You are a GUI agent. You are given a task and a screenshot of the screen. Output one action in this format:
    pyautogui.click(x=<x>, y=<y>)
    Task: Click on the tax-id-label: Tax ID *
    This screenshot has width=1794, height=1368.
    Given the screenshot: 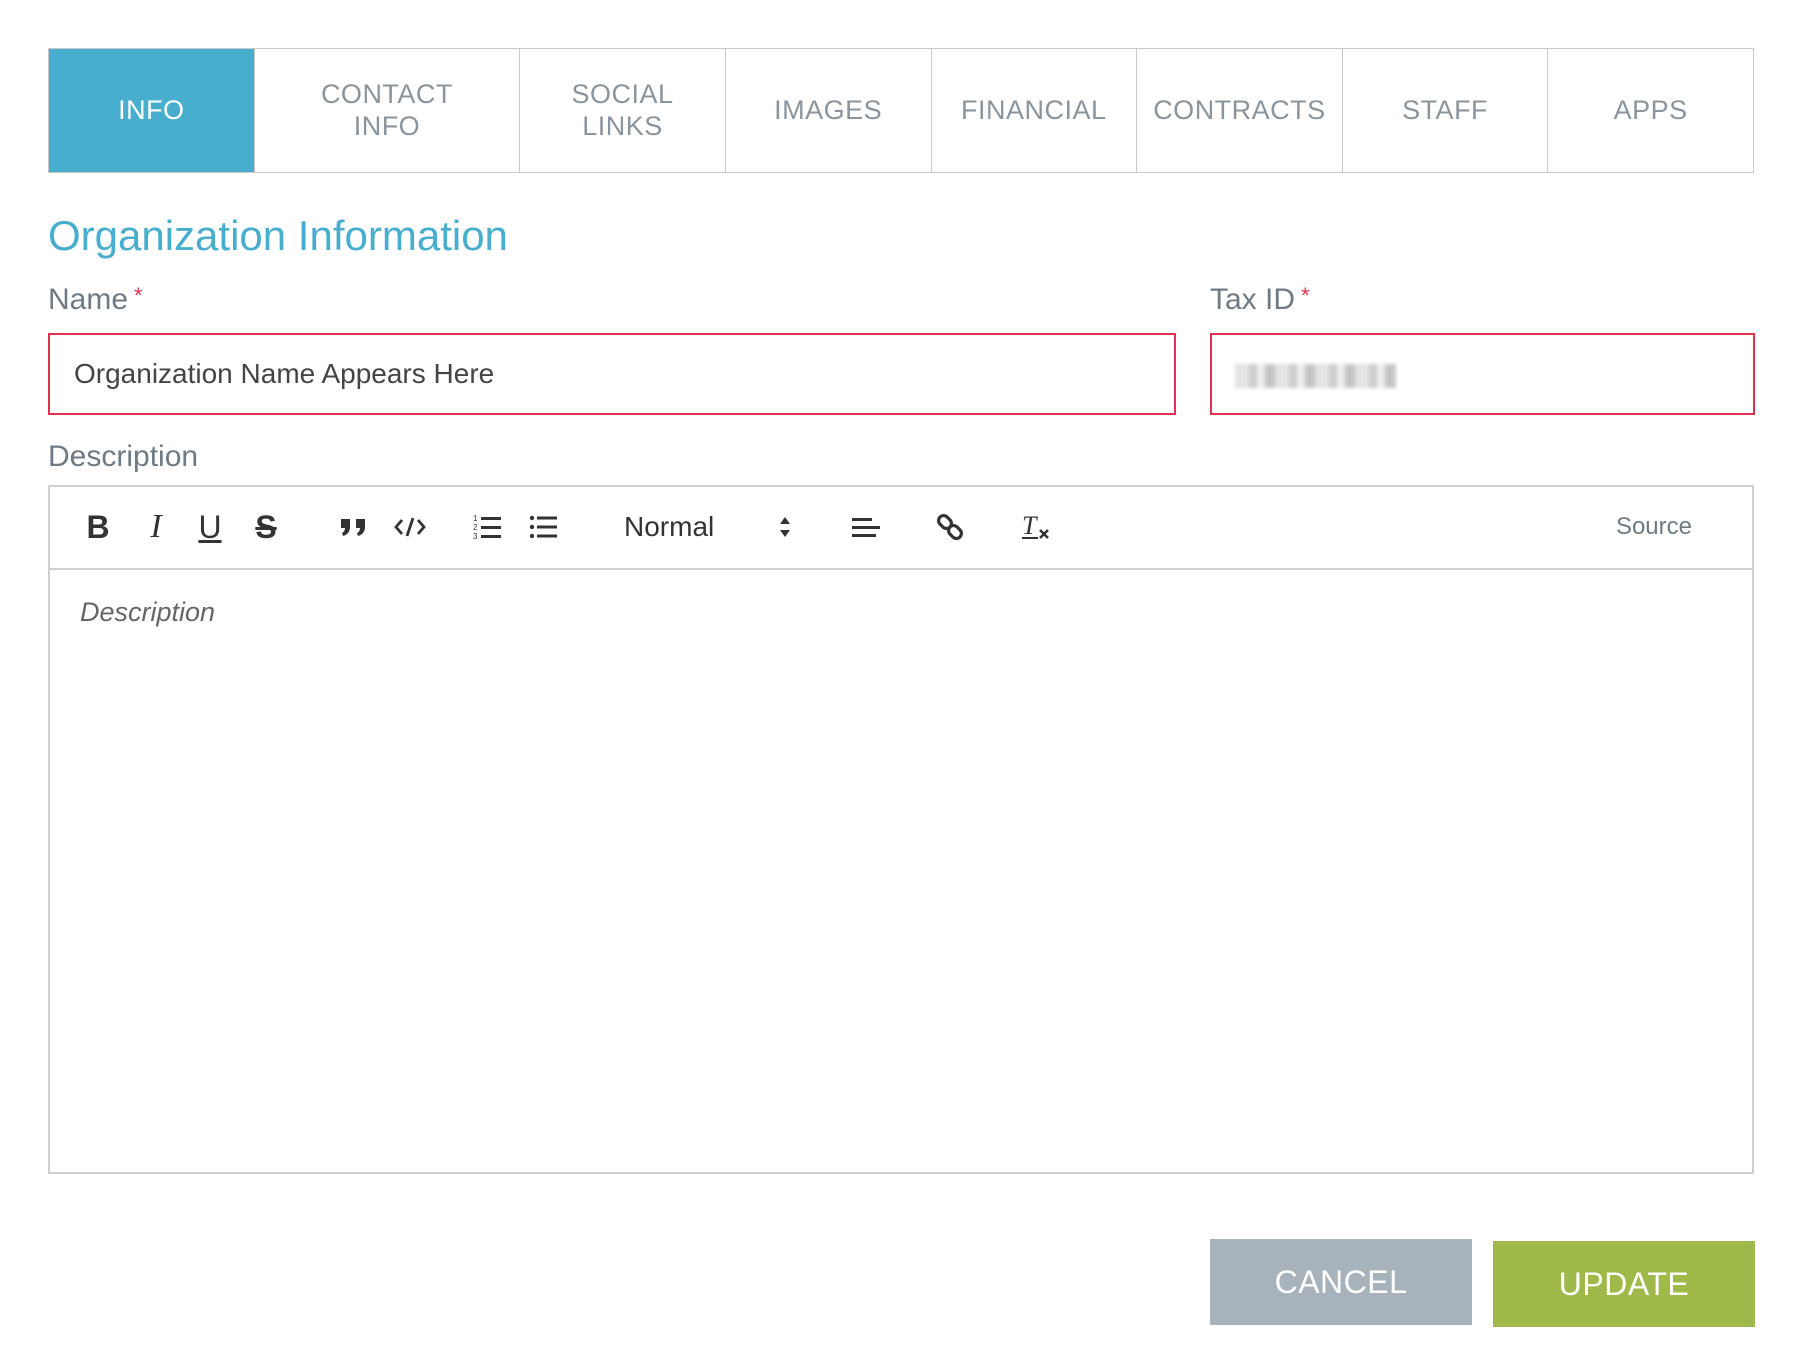 What is the action you would take?
    pyautogui.click(x=1260, y=300)
    